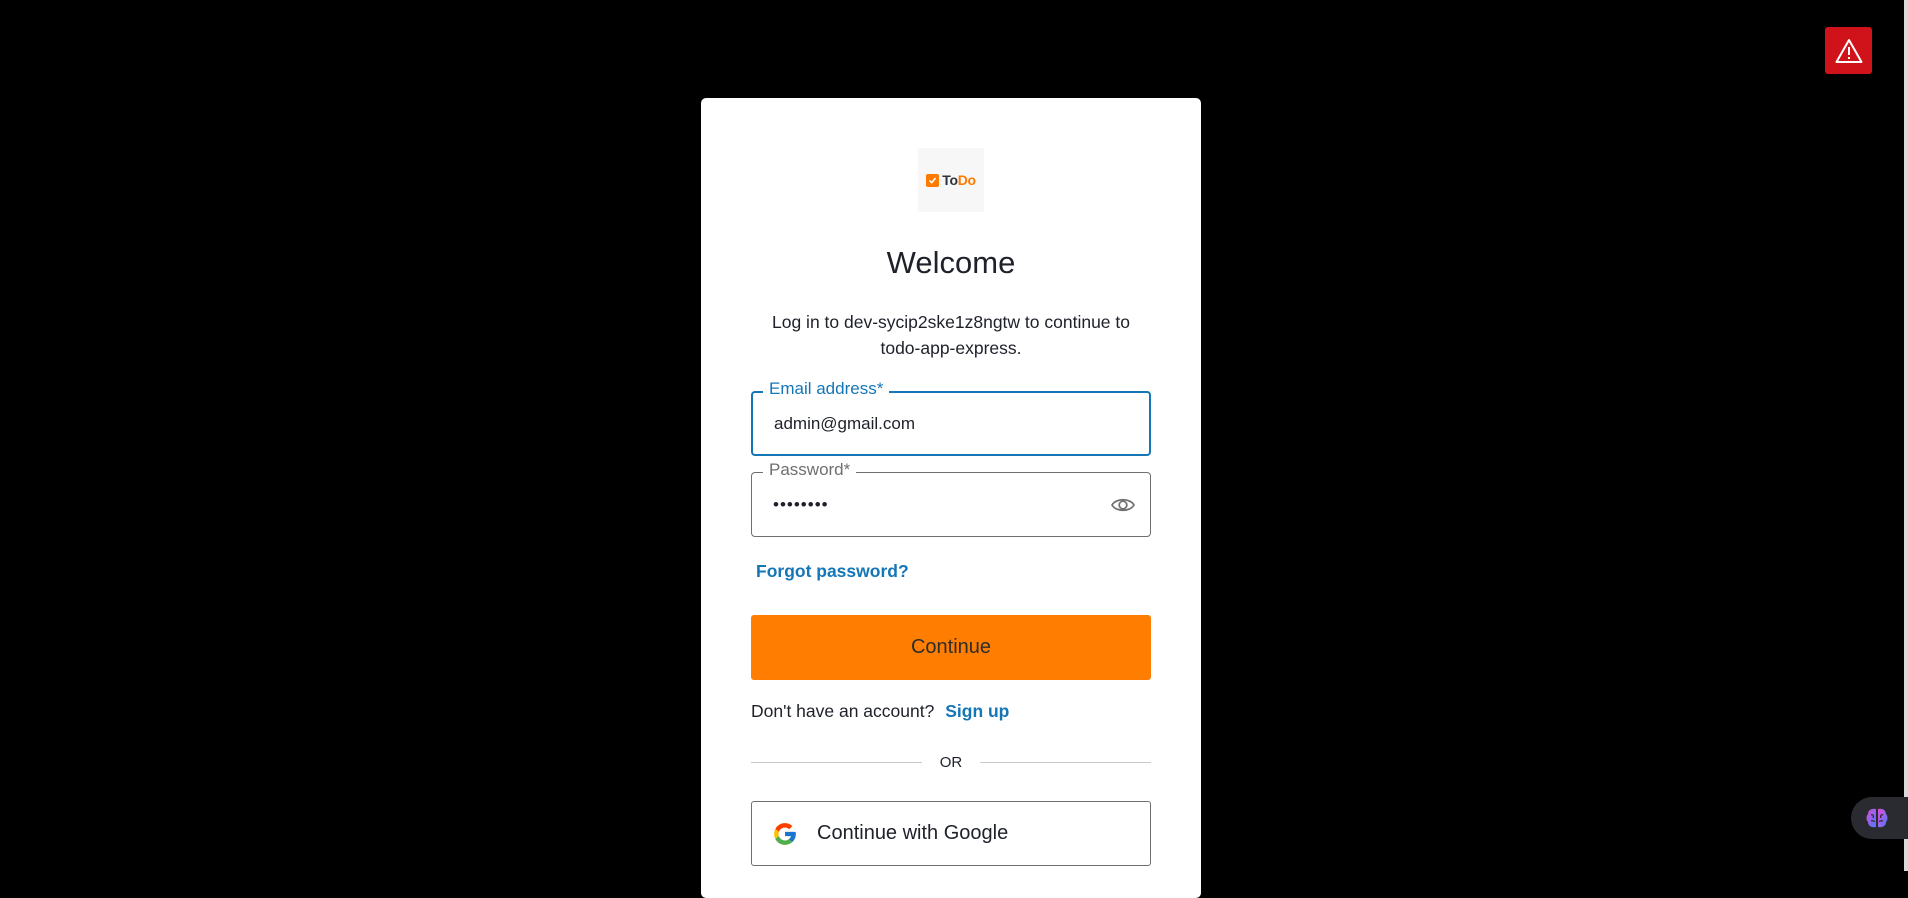  I want to click on email-field: Email address* admin@gmail.com, so click(951, 417).